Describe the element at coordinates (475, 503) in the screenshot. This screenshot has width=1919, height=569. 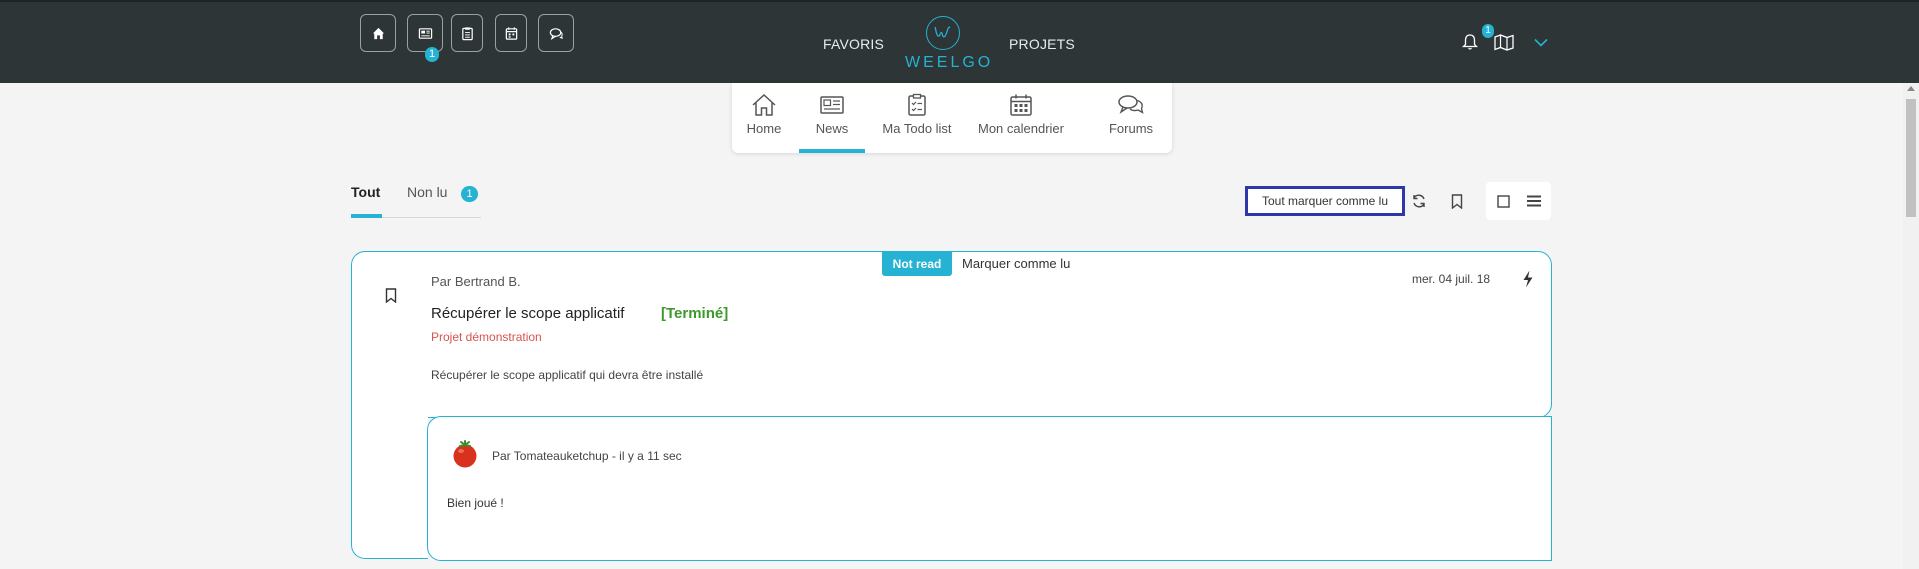
I see `comment-text: Bien joué !` at that location.